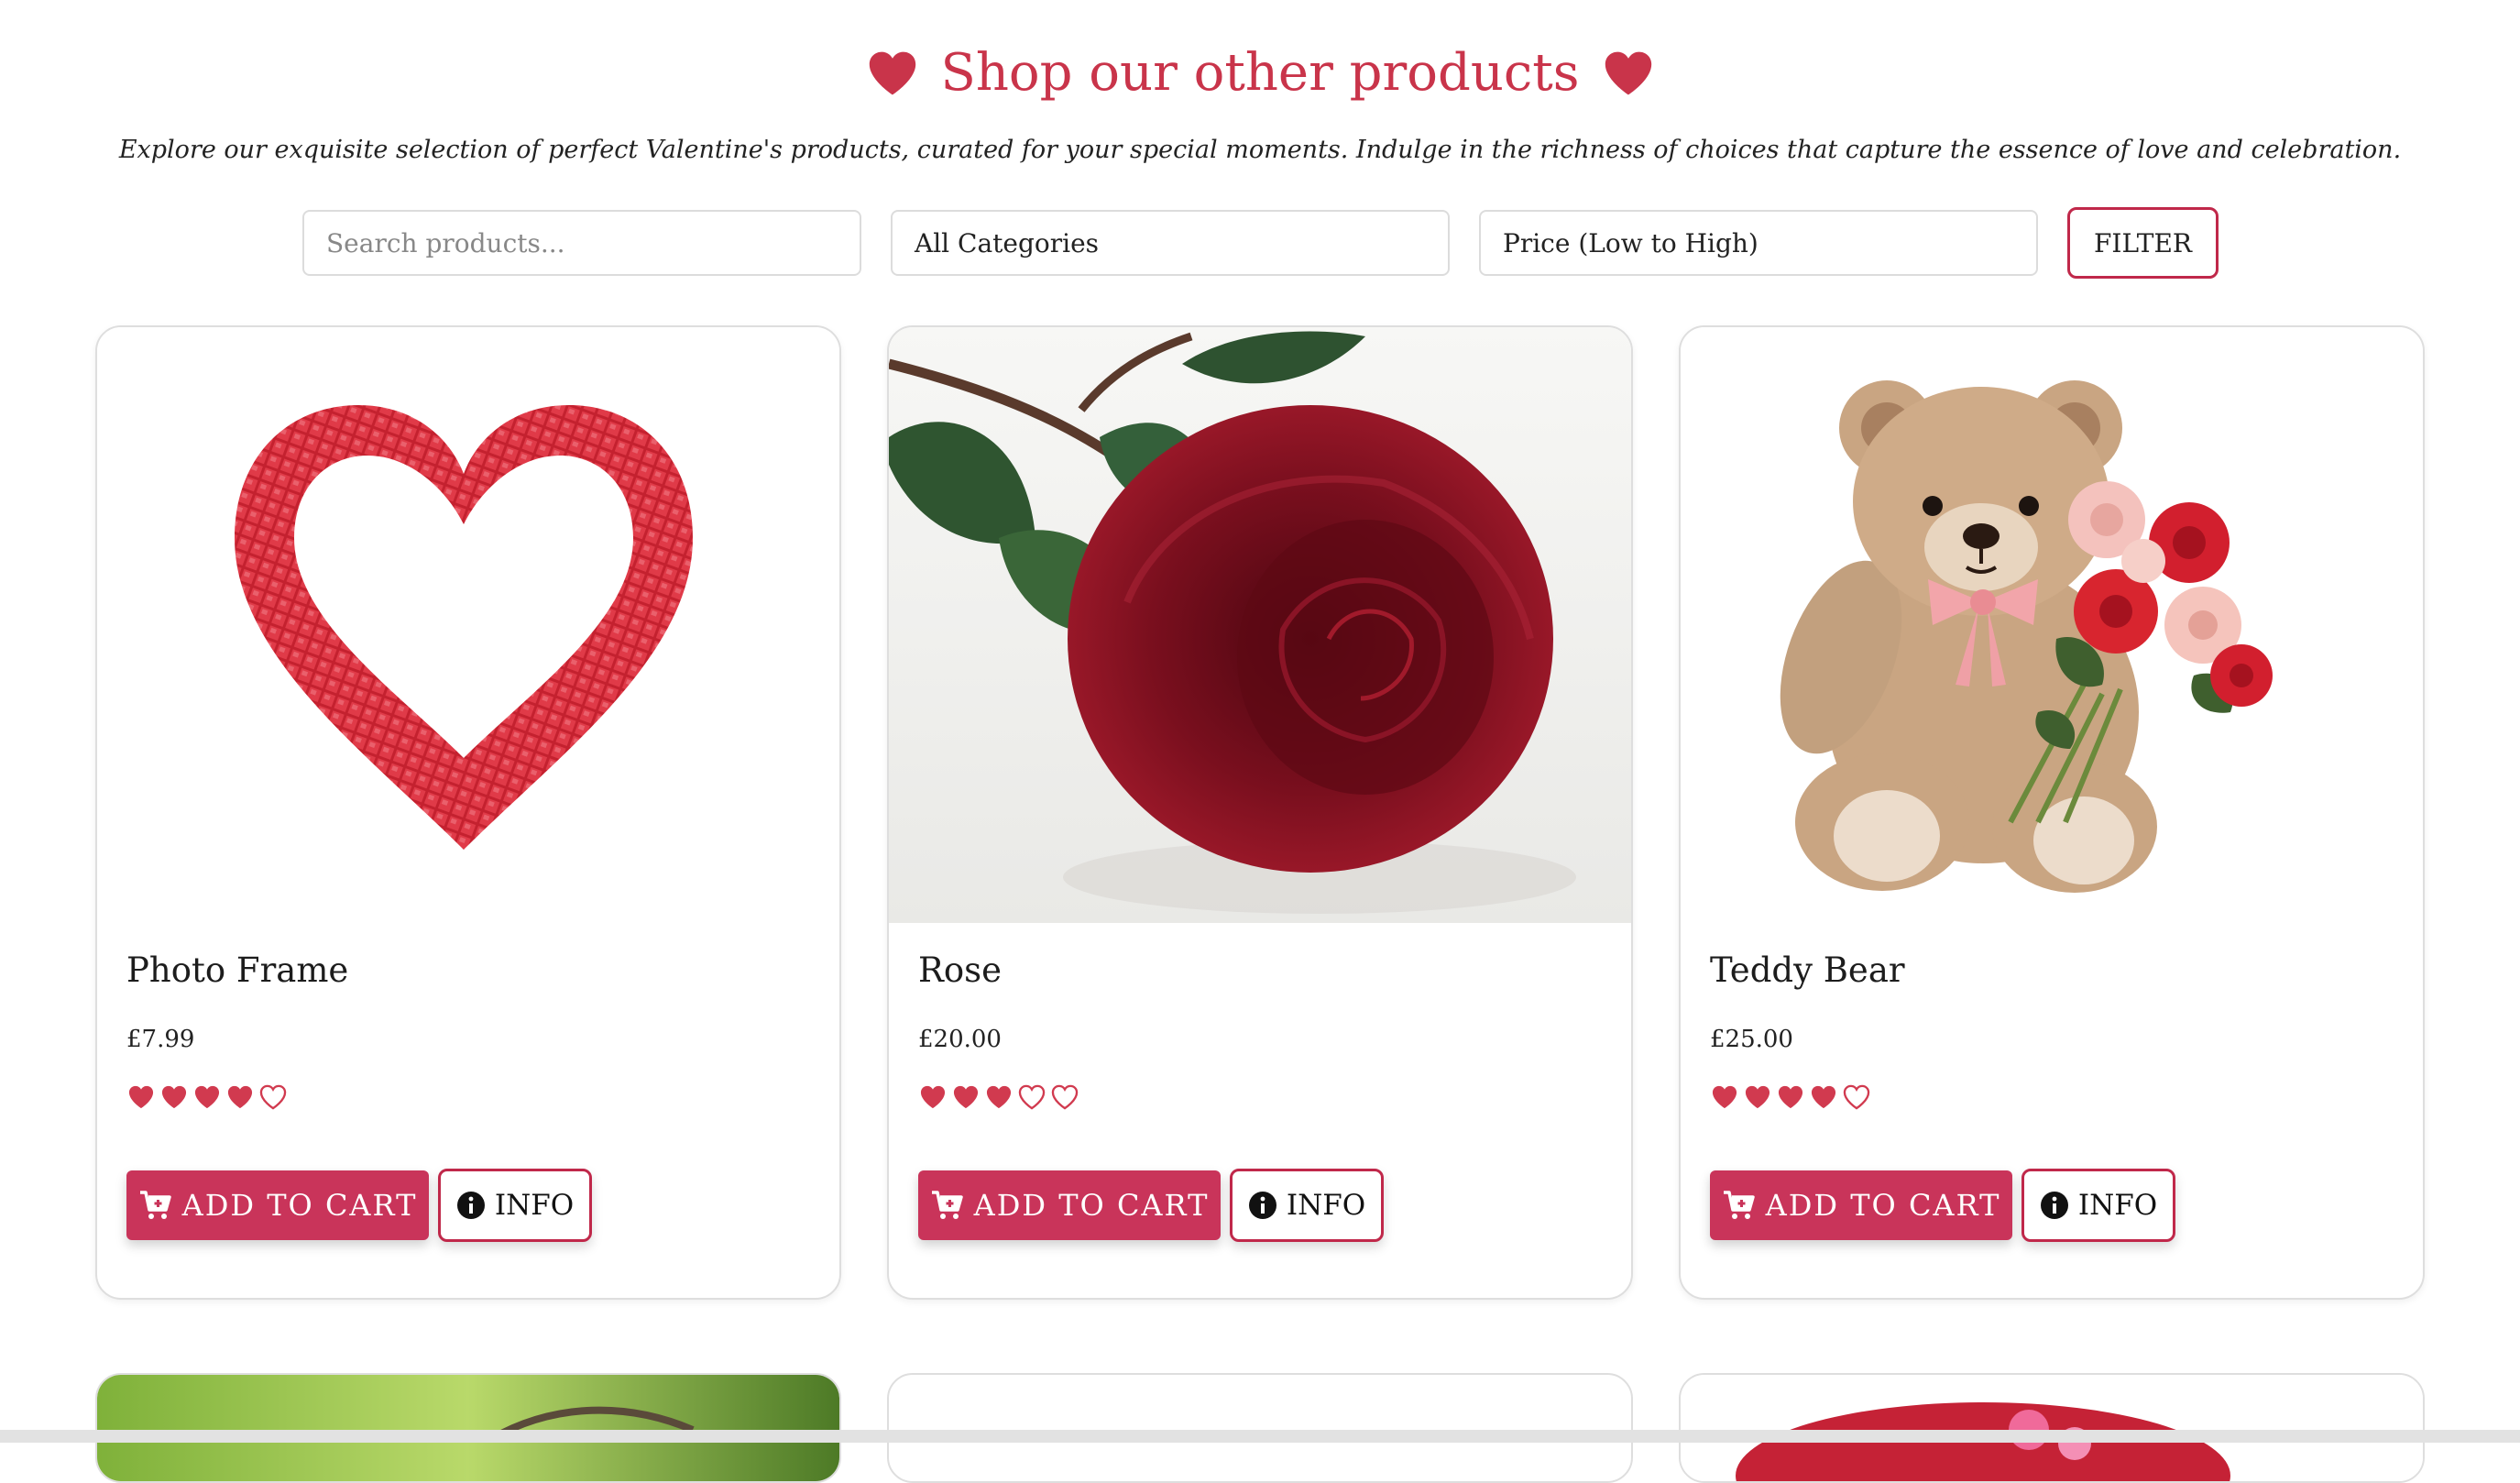  What do you see at coordinates (1007, 242) in the screenshot?
I see `category-select-value: All Categories` at bounding box center [1007, 242].